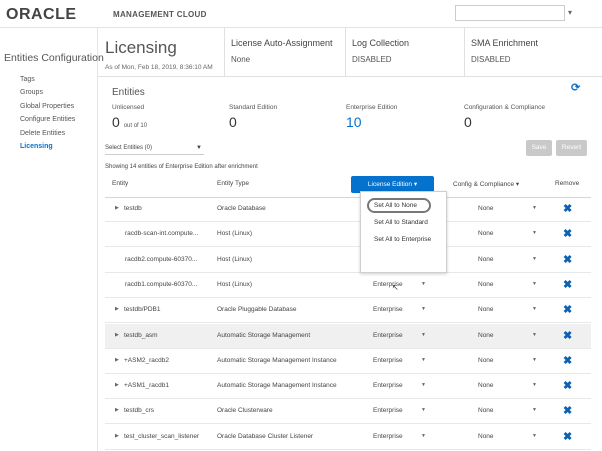 Image resolution: width=602 pixels, height=451 pixels. I want to click on stat-label: Enterprise Edition, so click(372, 107).